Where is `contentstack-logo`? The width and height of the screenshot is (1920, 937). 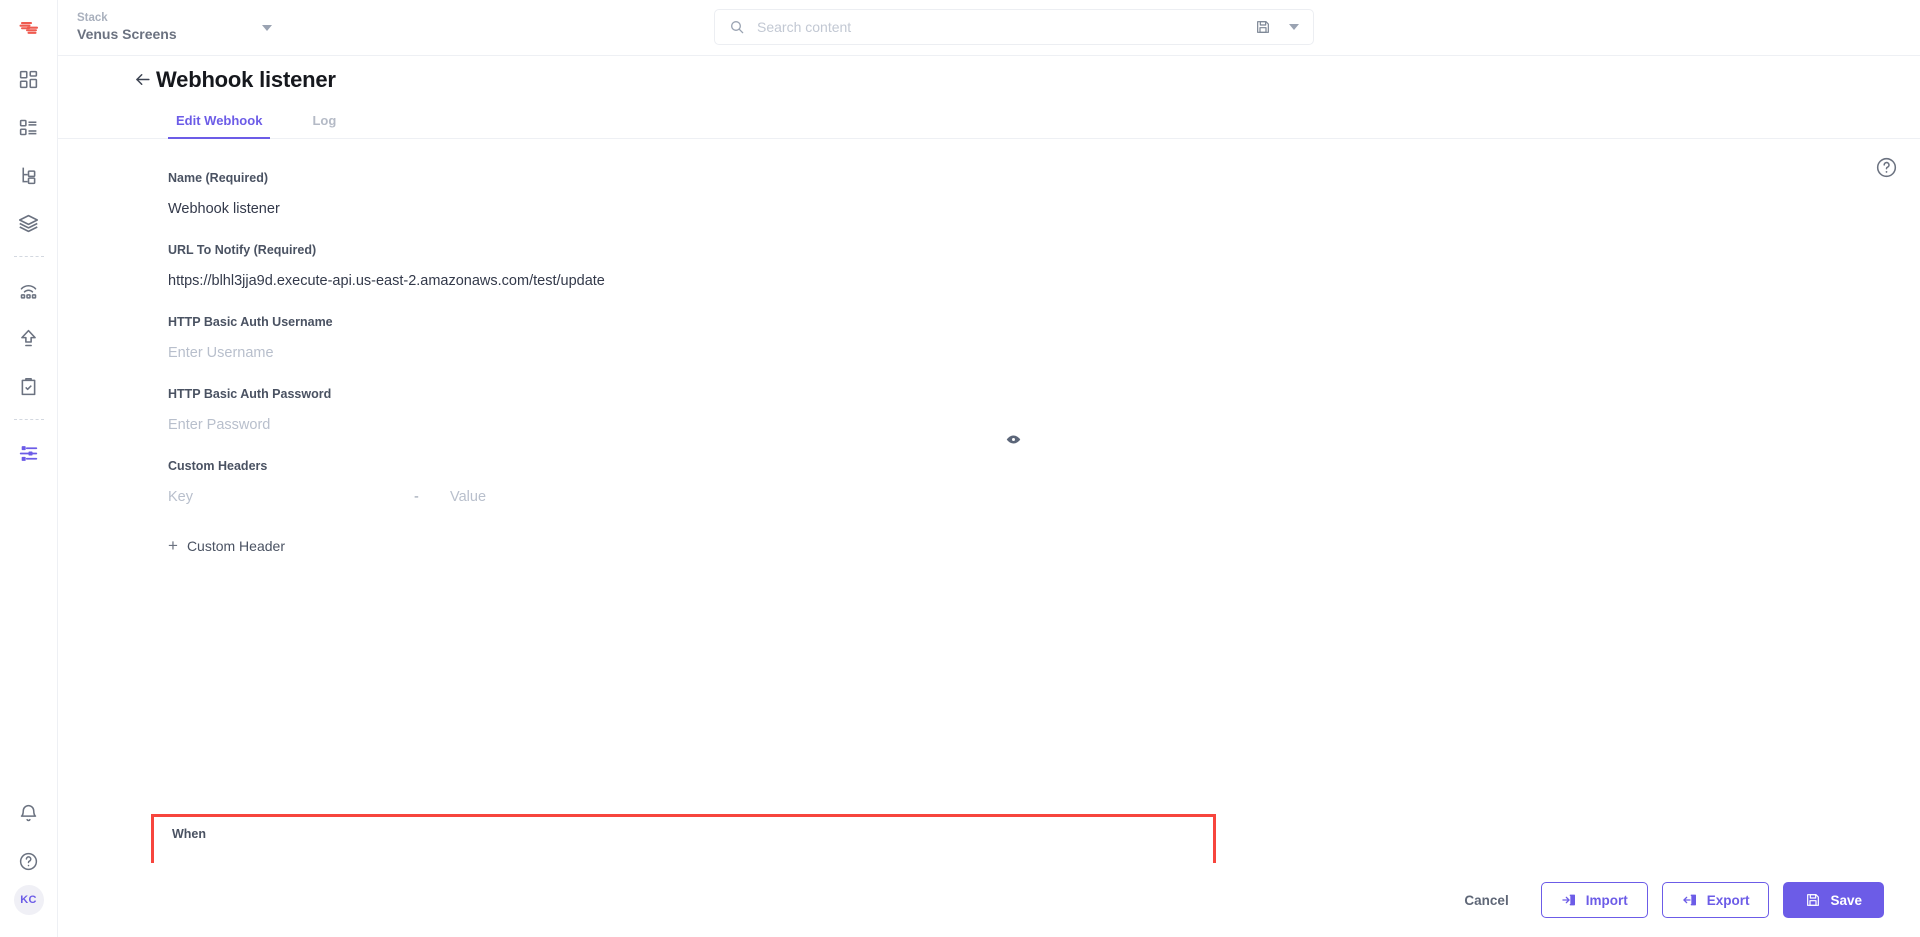 contentstack-logo is located at coordinates (28, 27).